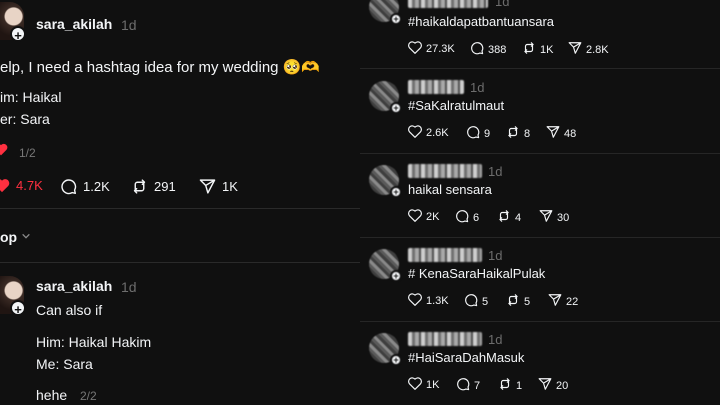 The width and height of the screenshot is (720, 405). I want to click on comment-count: 388, so click(497, 49).